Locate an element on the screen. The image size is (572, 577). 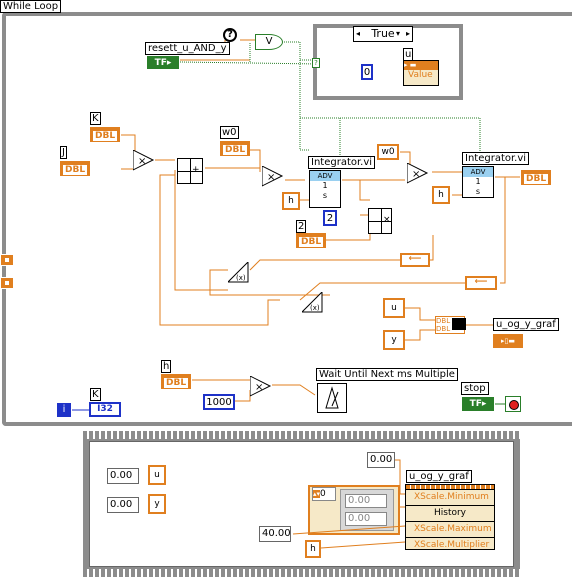
sequence-wires is located at coordinates (349, 504).